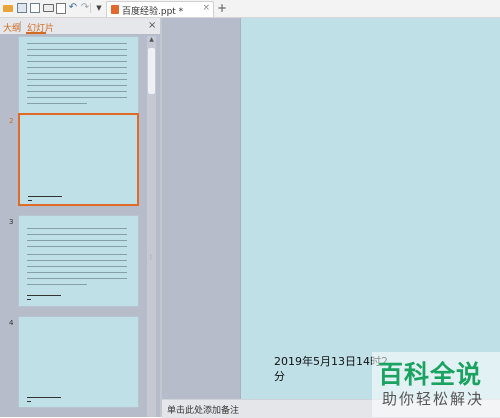 This screenshot has height=418, width=500. Describe the element at coordinates (206, 8) in the screenshot. I see `close-tab-icon: ×` at that location.